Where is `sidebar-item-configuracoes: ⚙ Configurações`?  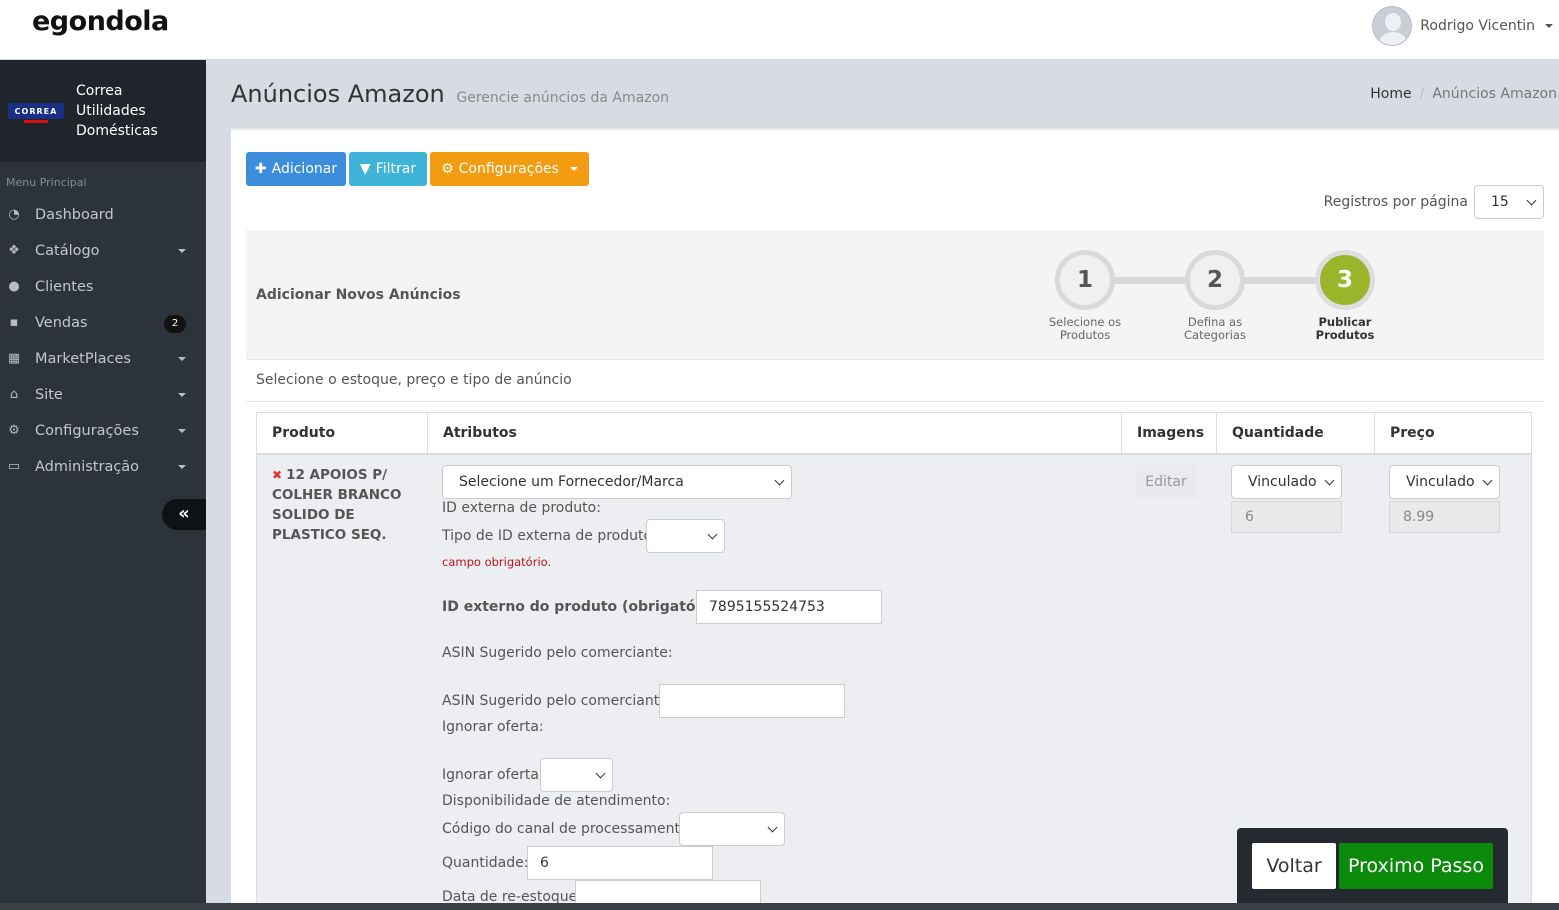
sidebar-item-configuracoes: ⚙ Configurações is located at coordinates (103, 431).